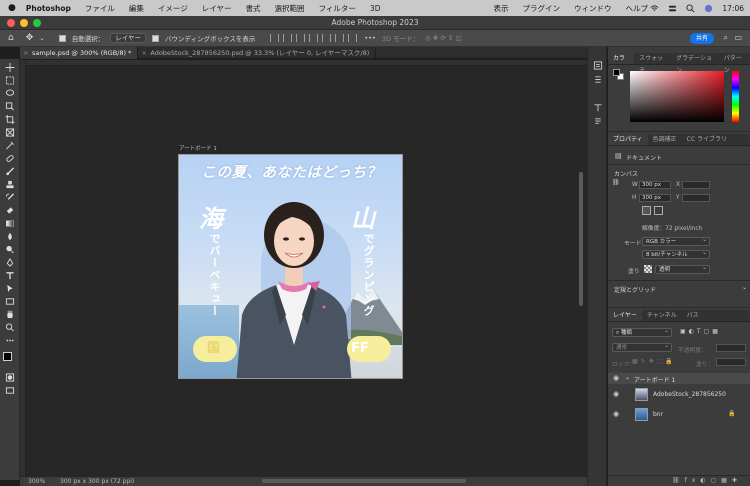 This screenshot has height=486, width=750. I want to click on width-field: 300 px, so click(655, 185).